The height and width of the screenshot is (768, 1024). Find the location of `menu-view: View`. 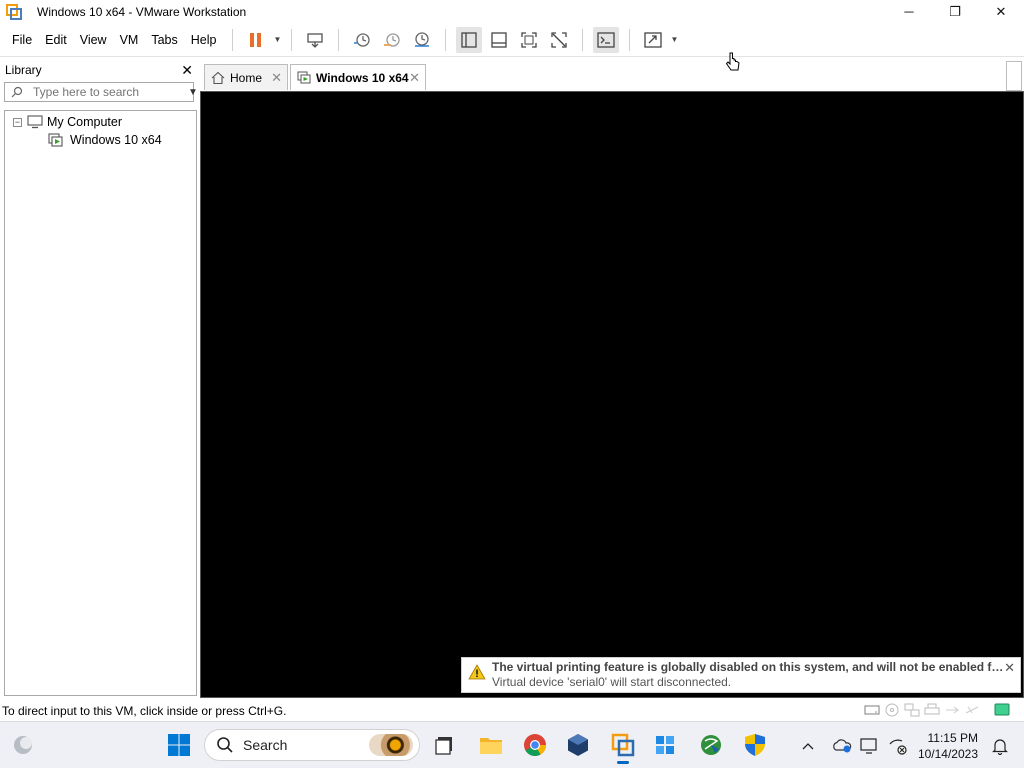

menu-view: View is located at coordinates (93, 40).